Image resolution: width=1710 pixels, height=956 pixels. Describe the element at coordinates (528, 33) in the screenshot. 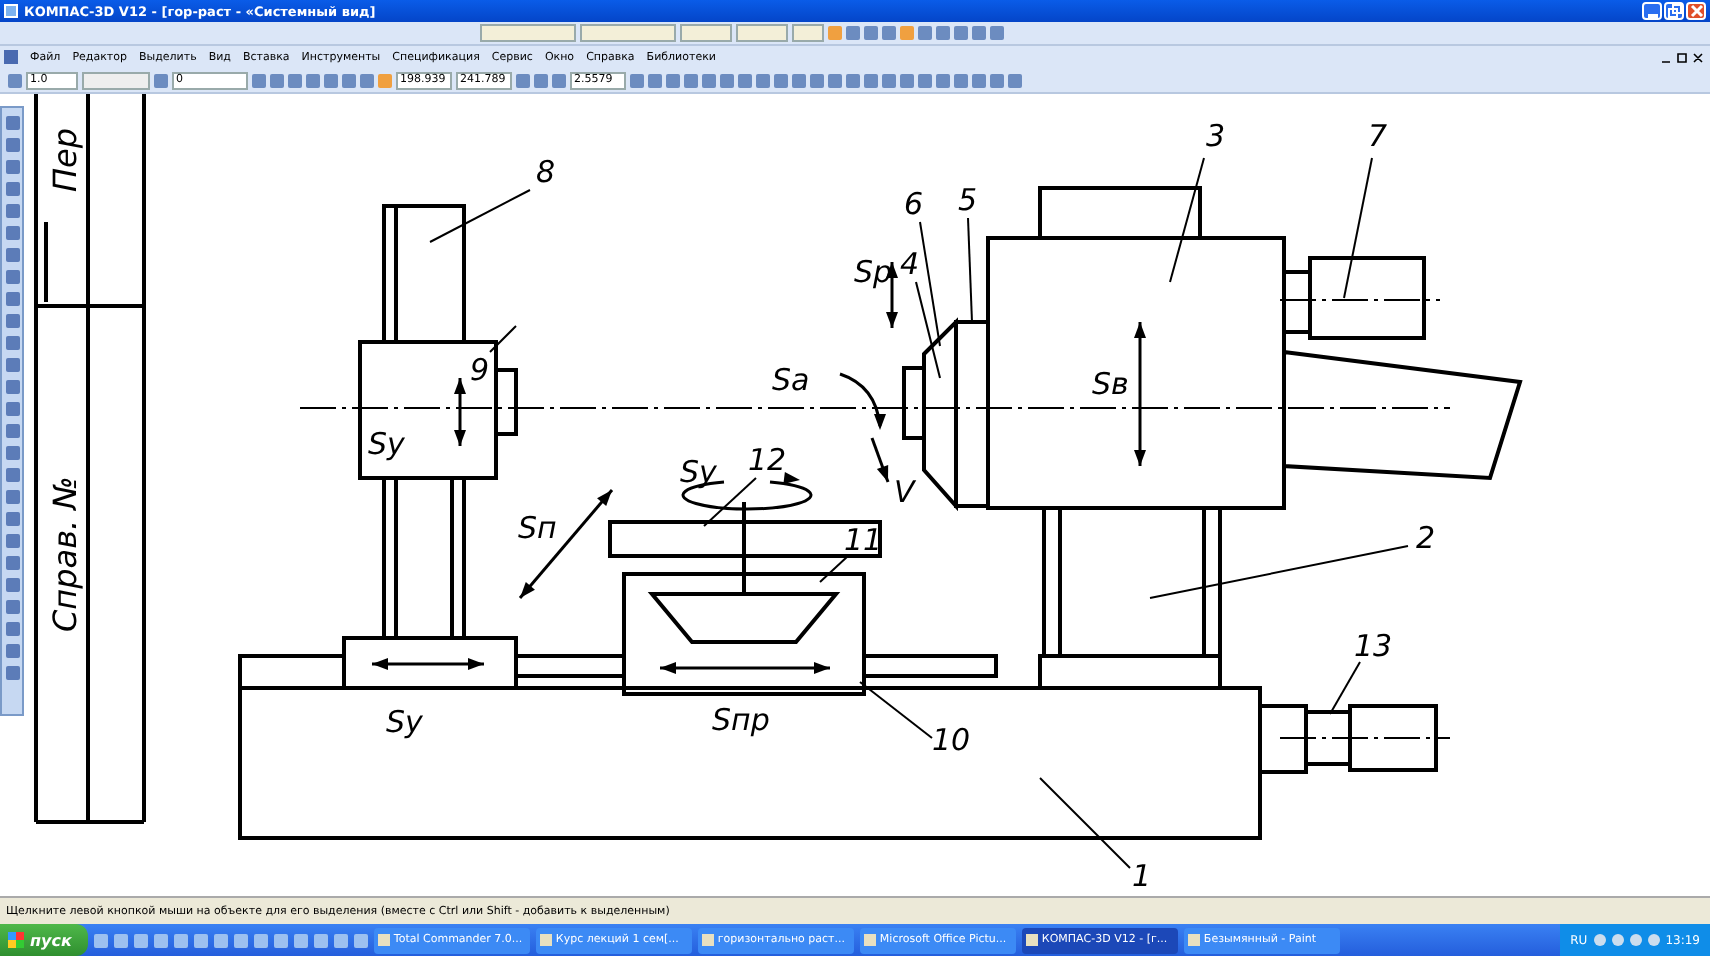

I see `style-dropdown` at that location.